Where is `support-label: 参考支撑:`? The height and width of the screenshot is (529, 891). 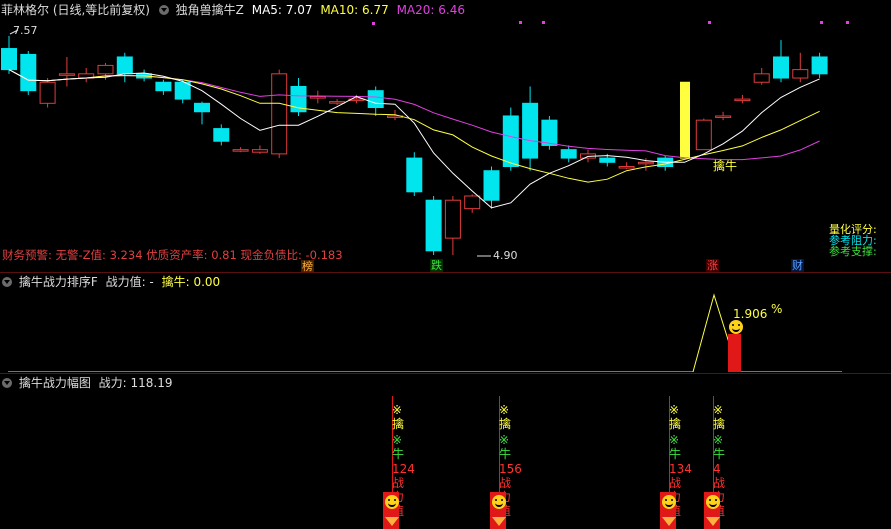 support-label: 参考支撑: is located at coordinates (853, 251).